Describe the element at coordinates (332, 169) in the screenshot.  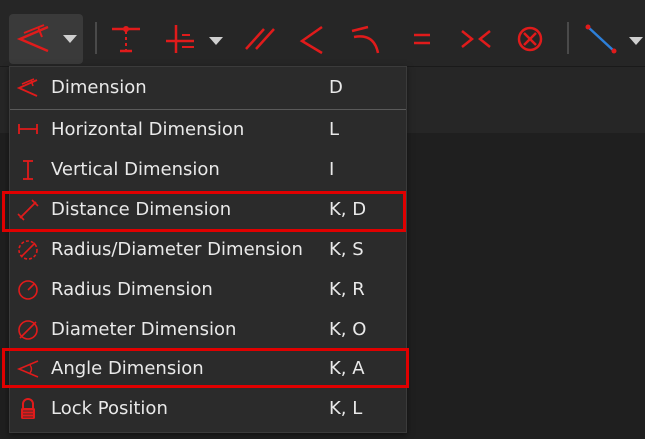
I see `menu-item-shortcut: I` at that location.